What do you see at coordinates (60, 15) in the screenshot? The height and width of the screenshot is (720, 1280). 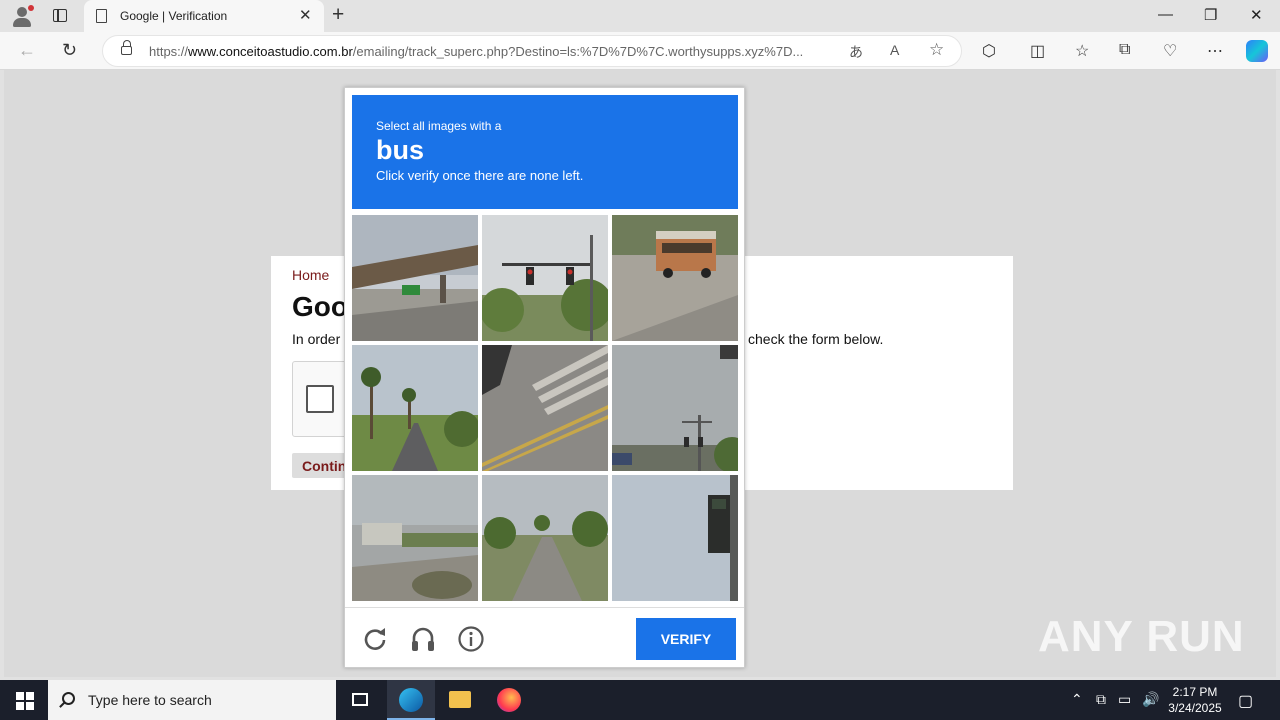 I see `tab-actions-icon` at bounding box center [60, 15].